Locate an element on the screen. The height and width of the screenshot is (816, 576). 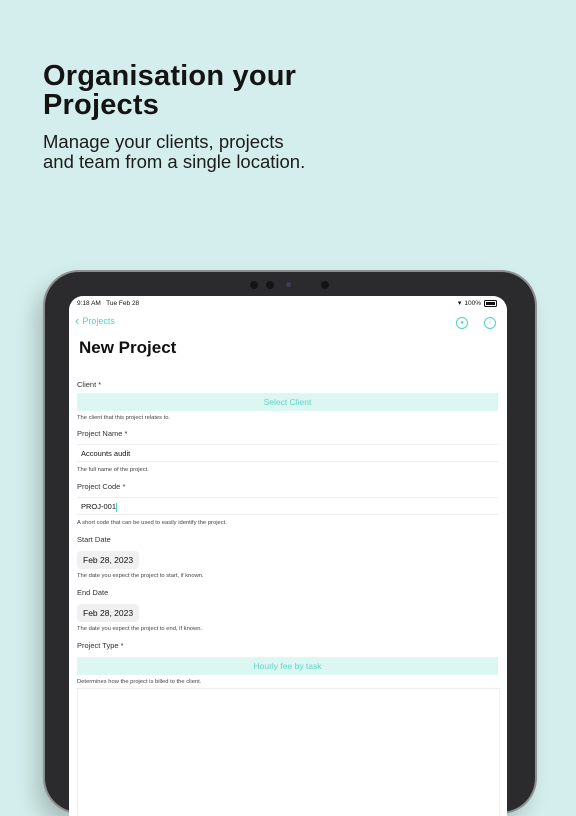
front-camera-icon is located at coordinates (288, 284).